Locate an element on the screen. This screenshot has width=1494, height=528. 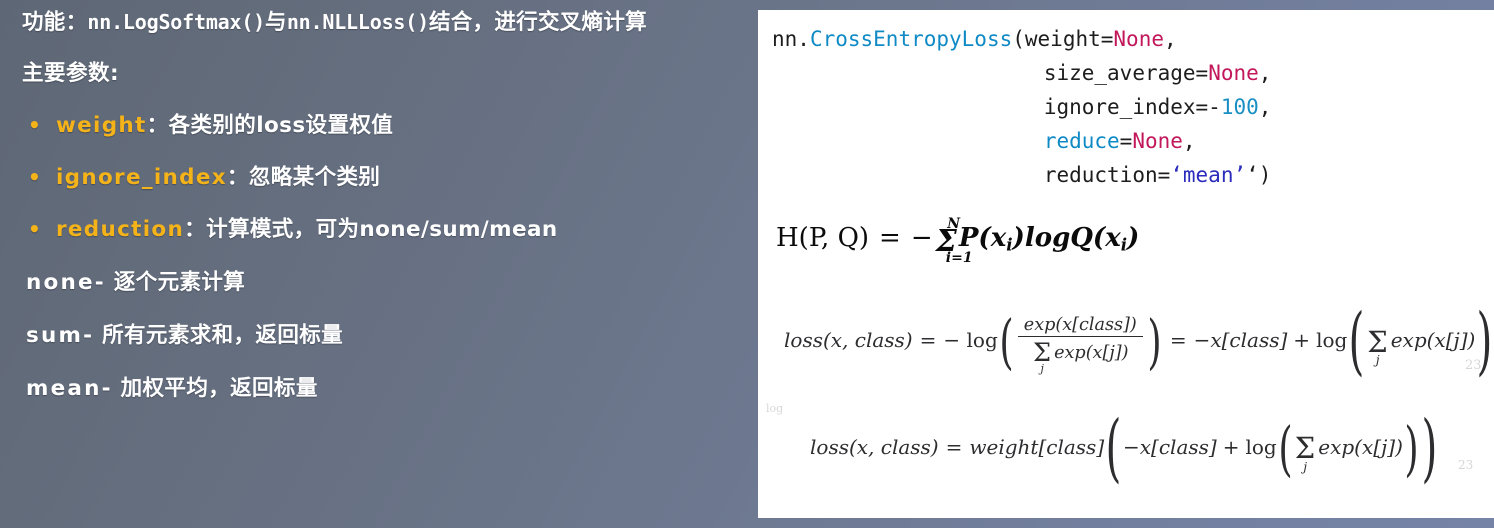
code-comma-1: , is located at coordinates (1170, 39).